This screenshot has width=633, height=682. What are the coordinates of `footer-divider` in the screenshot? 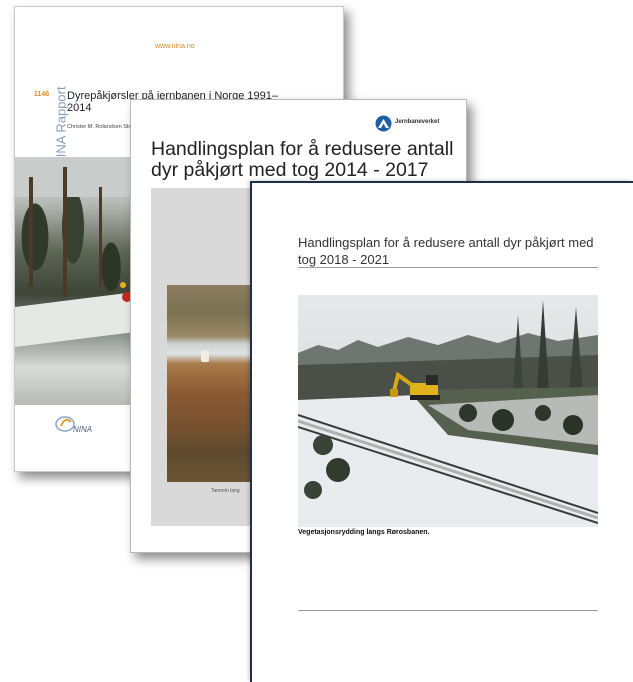 It's located at (448, 610).